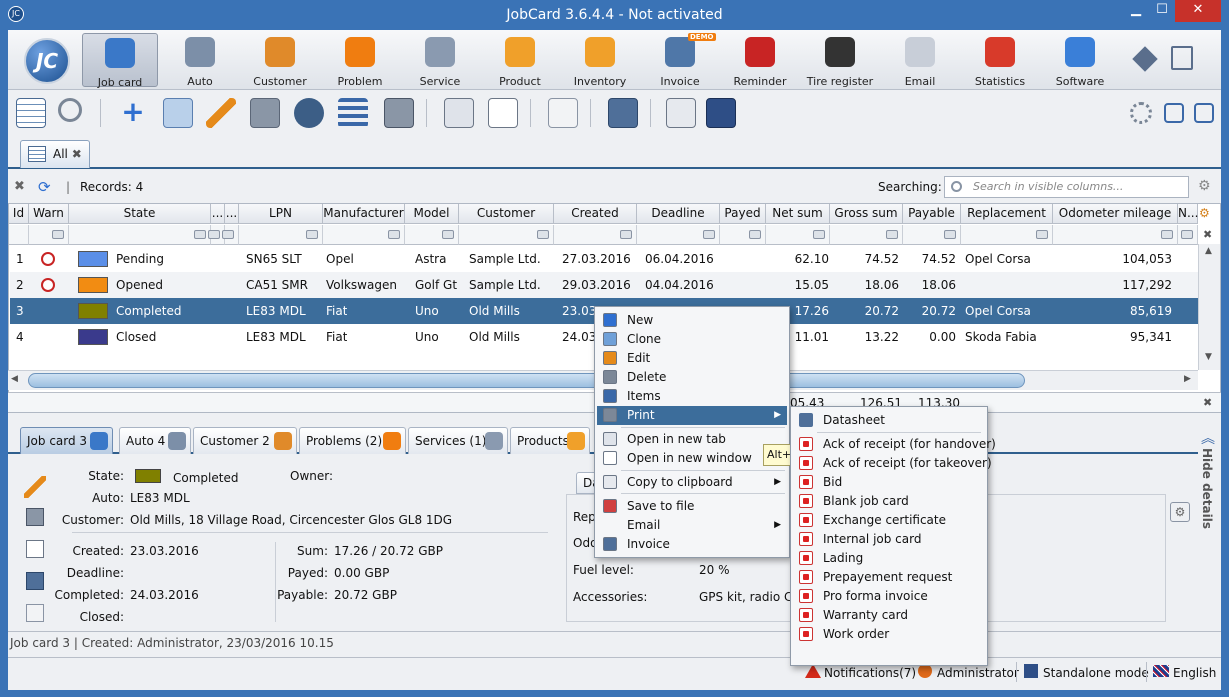 The height and width of the screenshot is (697, 1229). What do you see at coordinates (19, 214) in the screenshot?
I see `column-header: Id` at bounding box center [19, 214].